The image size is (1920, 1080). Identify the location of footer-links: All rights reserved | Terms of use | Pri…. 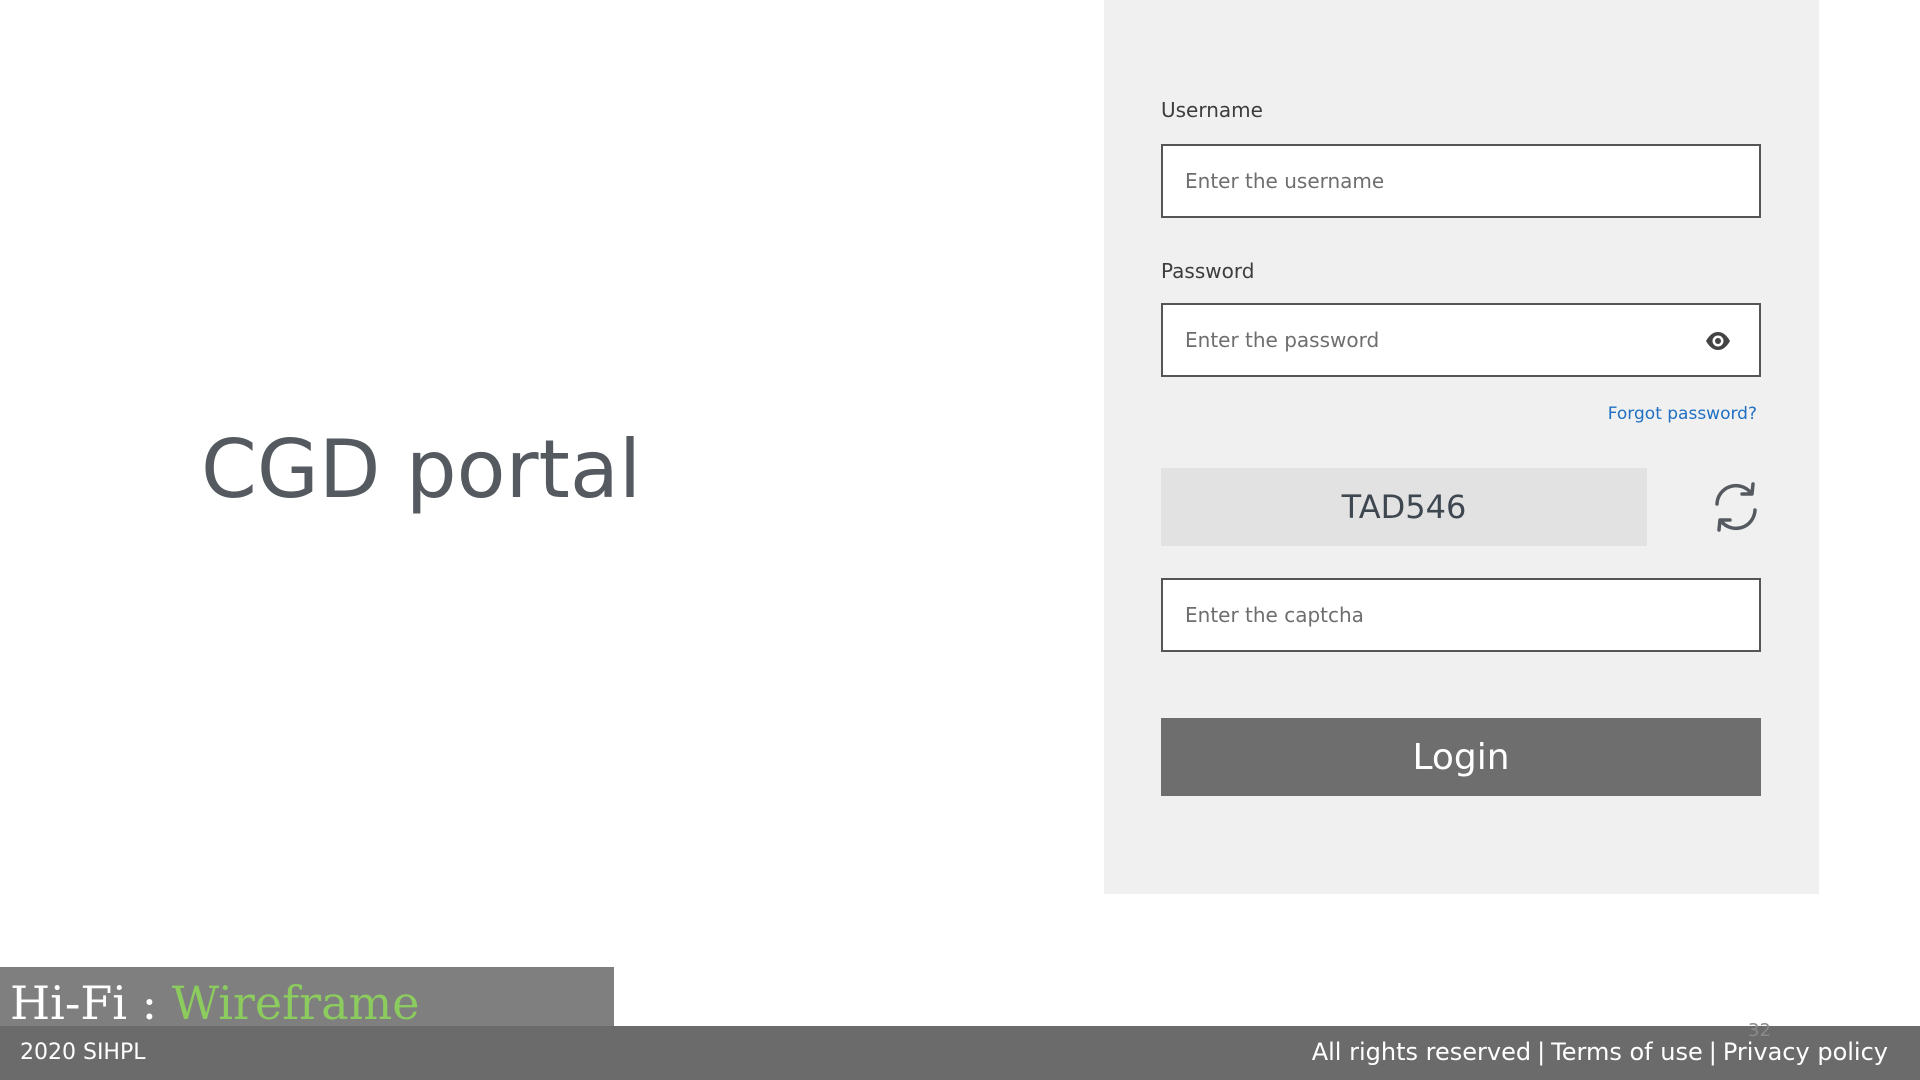
(1600, 1052).